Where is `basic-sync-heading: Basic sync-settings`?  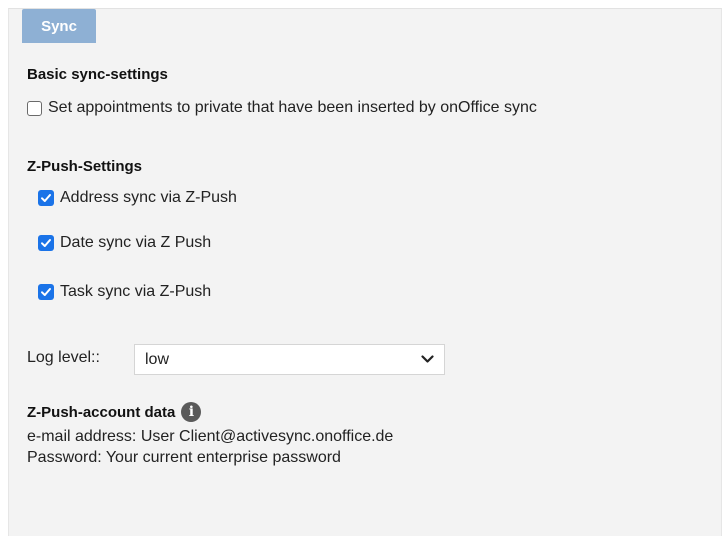 basic-sync-heading: Basic sync-settings is located at coordinates (97, 74).